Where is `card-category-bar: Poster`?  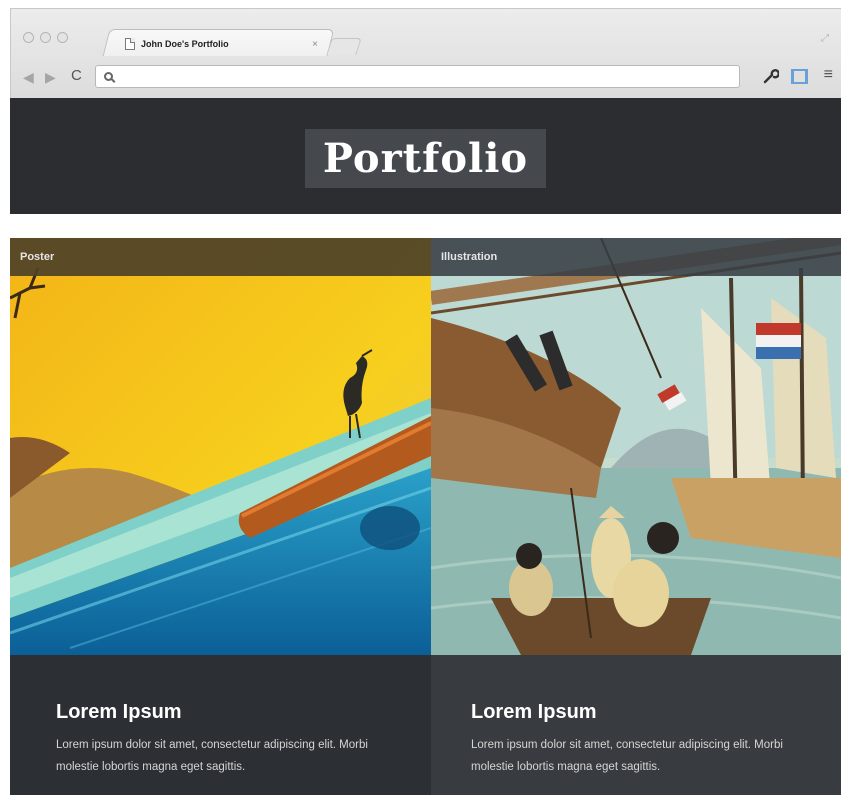
card-category-bar: Poster is located at coordinates (220, 257).